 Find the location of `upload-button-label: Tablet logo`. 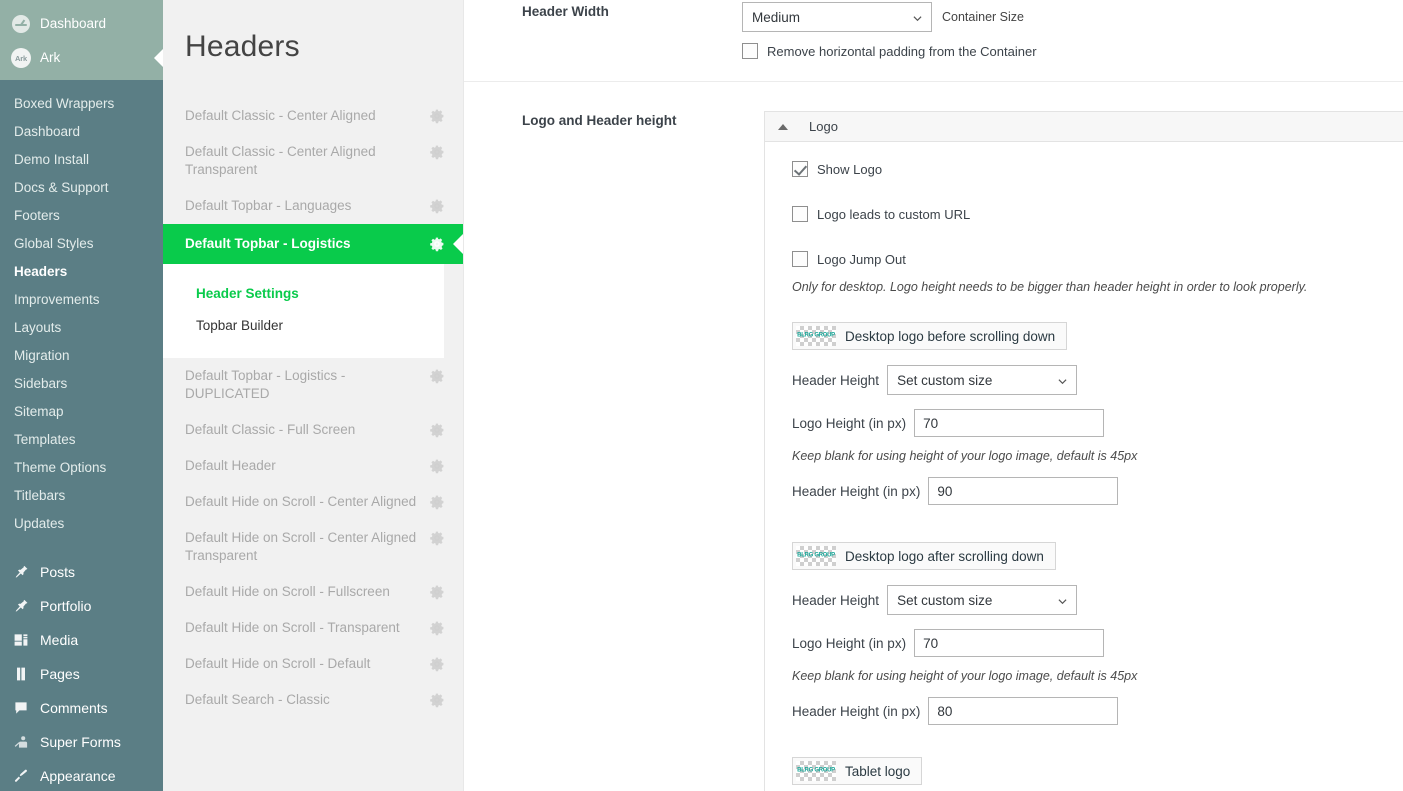

upload-button-label: Tablet logo is located at coordinates (878, 771).